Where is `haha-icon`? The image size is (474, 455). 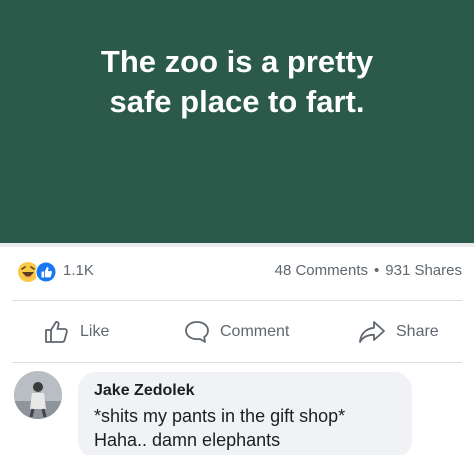
haha-icon is located at coordinates (28, 272).